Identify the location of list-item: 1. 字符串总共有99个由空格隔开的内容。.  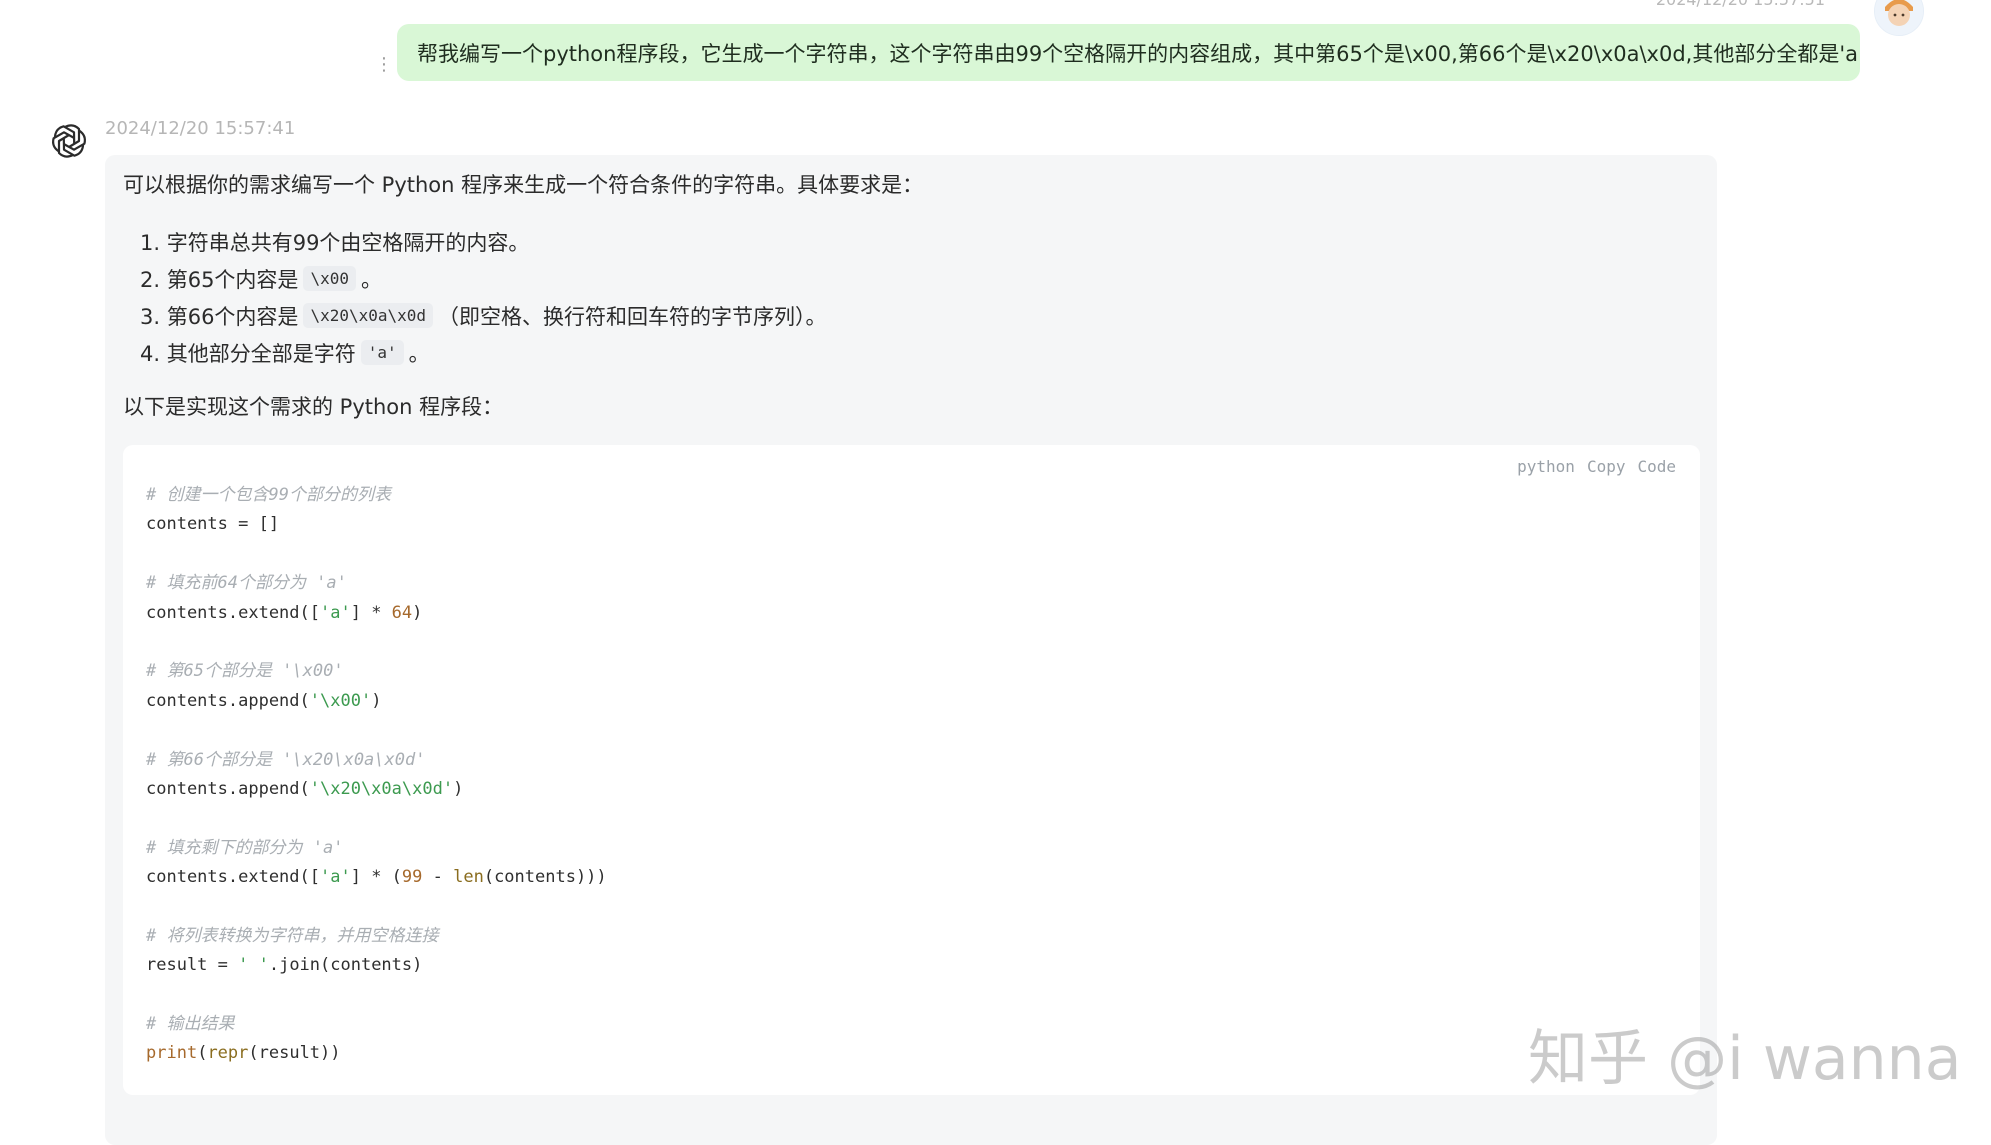
(483, 241).